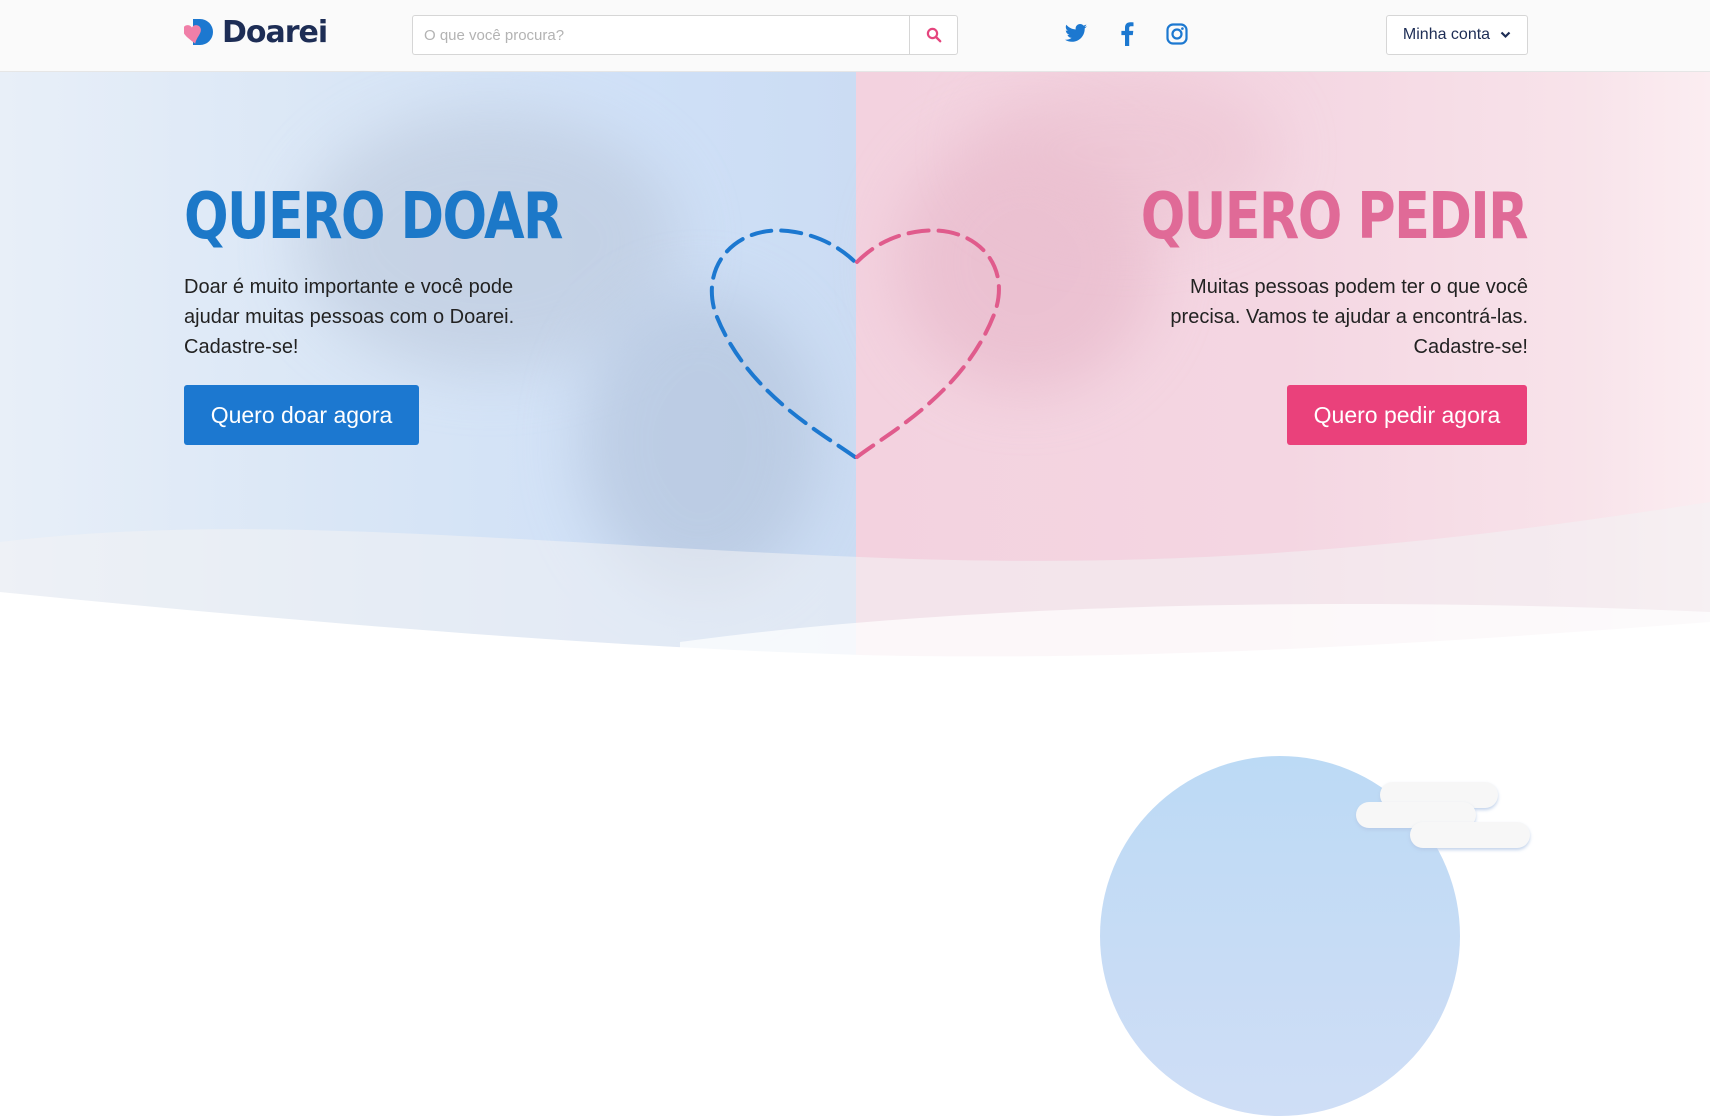 This screenshot has height=1116, width=1710. I want to click on facebook-icon, so click(1127, 34).